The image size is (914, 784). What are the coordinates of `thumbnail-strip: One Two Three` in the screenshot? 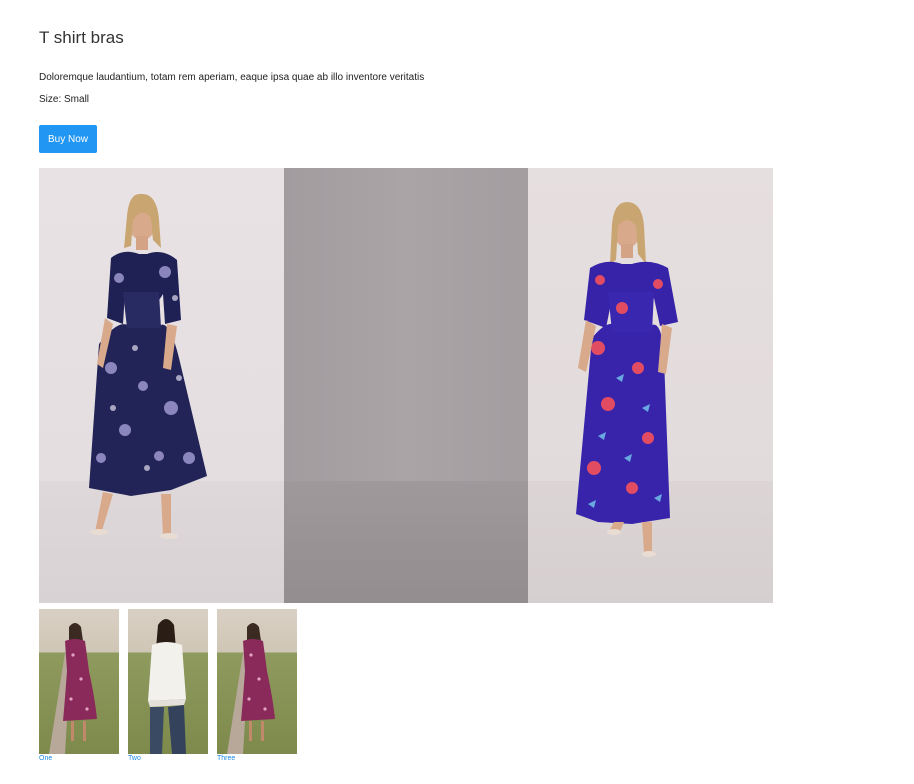 It's located at (168, 685).